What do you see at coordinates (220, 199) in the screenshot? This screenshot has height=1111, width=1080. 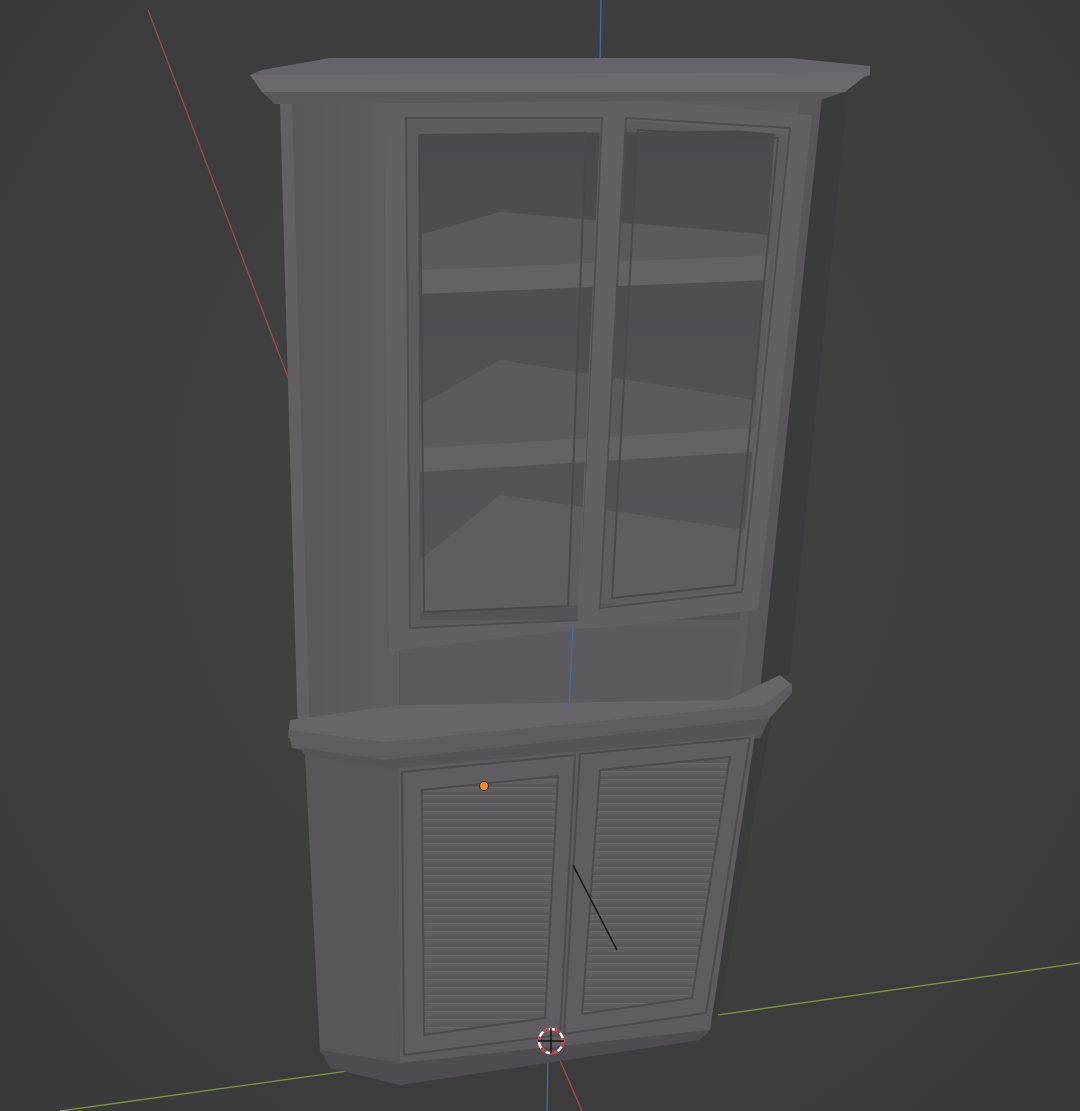 I see `x-axis-line` at bounding box center [220, 199].